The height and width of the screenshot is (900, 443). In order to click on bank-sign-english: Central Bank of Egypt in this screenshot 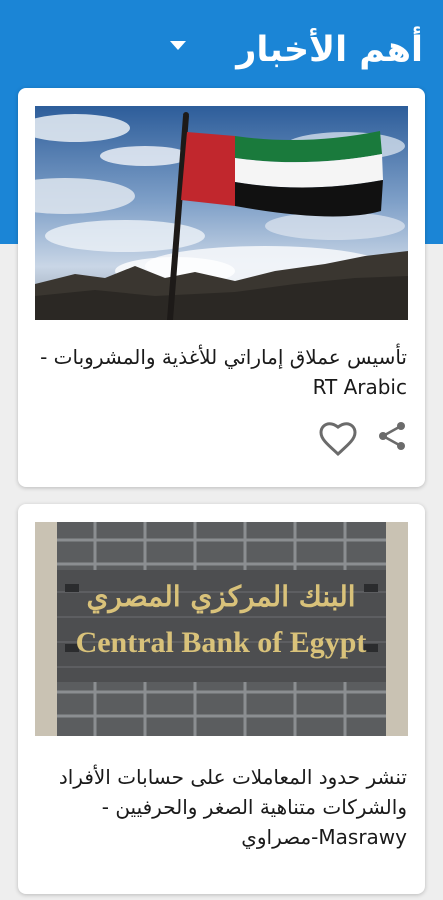, I will do `click(221, 642)`.